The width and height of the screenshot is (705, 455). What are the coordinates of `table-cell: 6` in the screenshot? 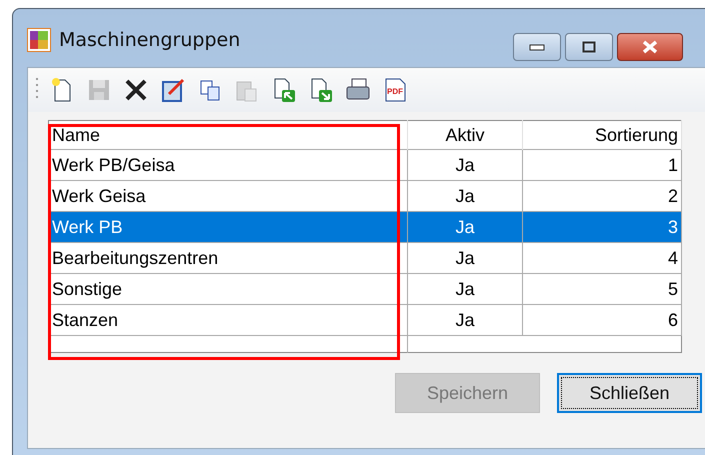 It's located at (602, 320).